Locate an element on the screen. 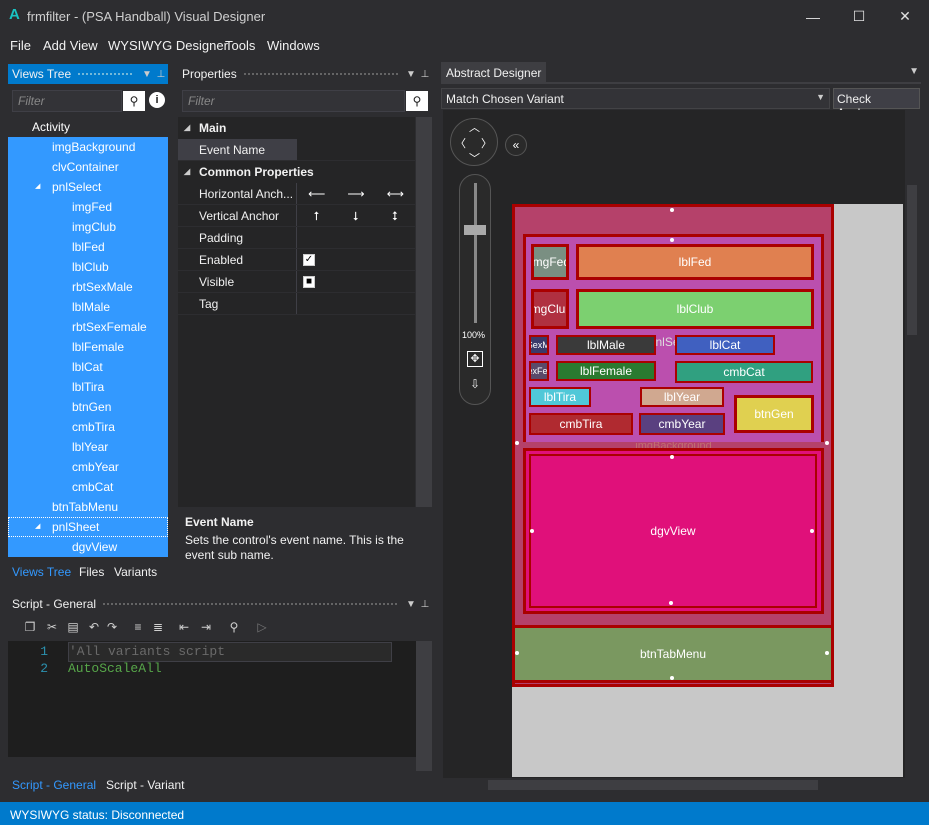 This screenshot has width=929, height=825. zoom-slider-thumb is located at coordinates (475, 230).